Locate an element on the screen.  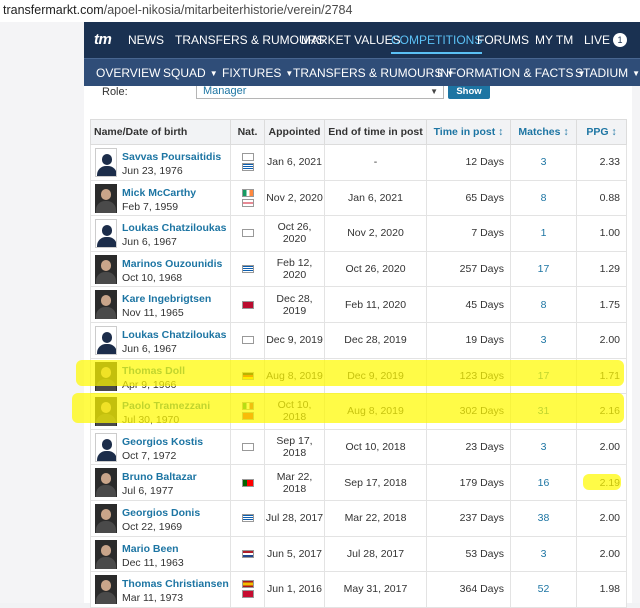
nav-live: LIVE 1 is located at coordinates (606, 40).